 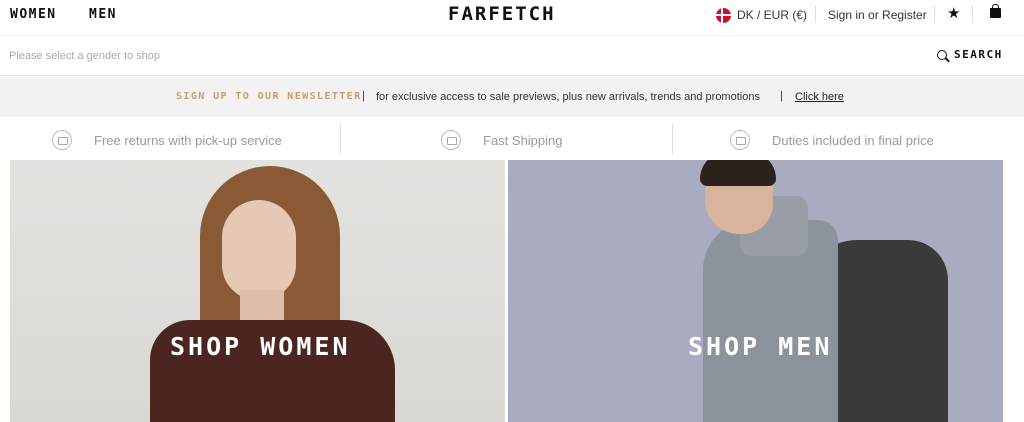 I want to click on farfetch-logo: FARFETCH, so click(x=502, y=14).